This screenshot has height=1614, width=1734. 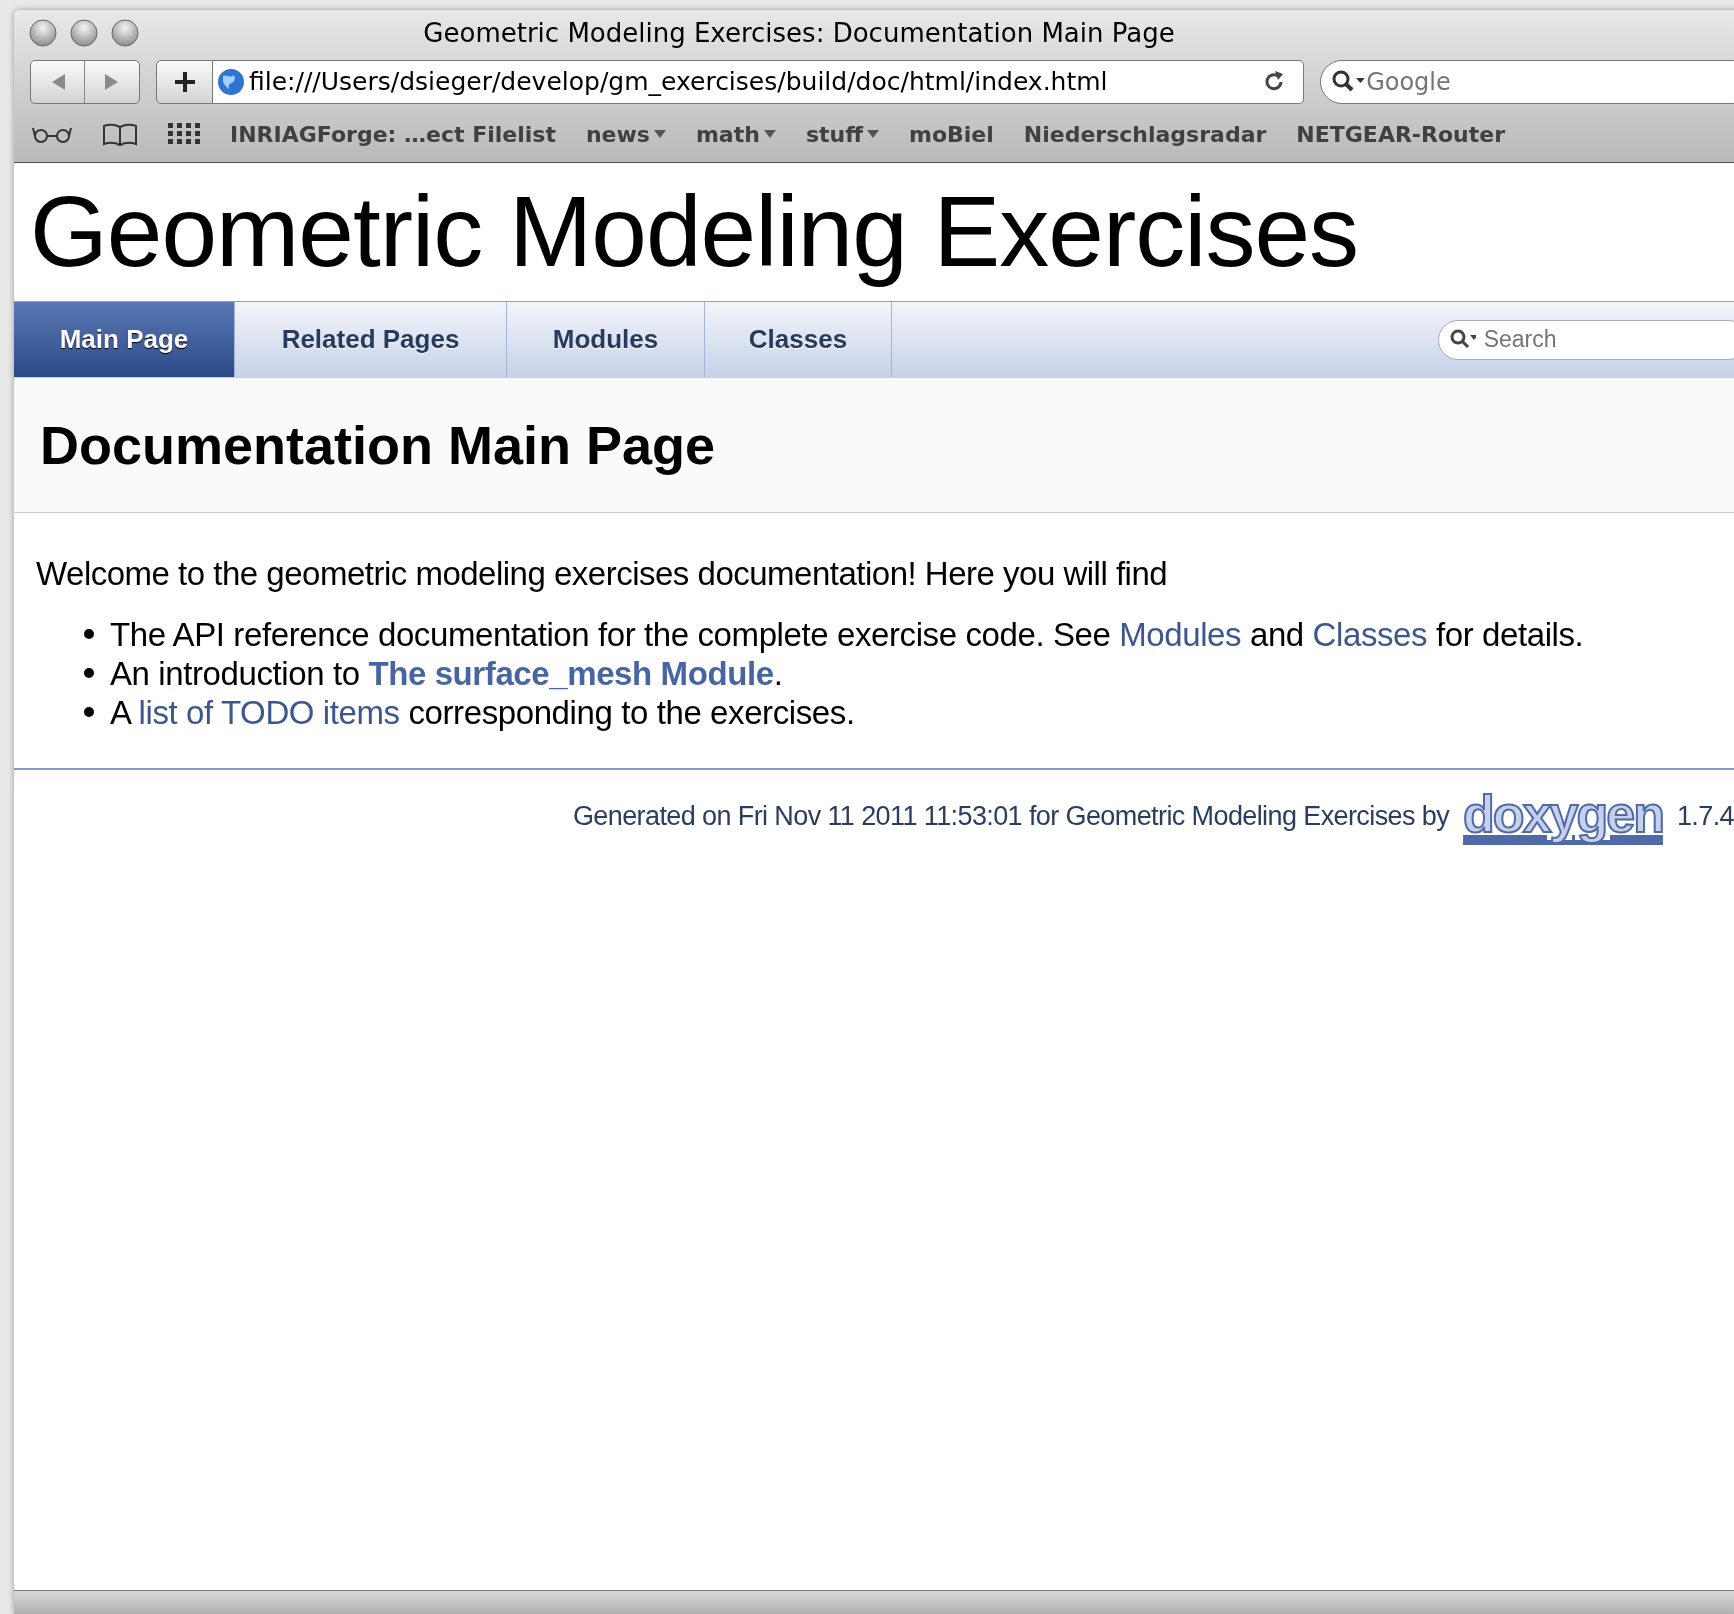 What do you see at coordinates (606, 339) in the screenshot?
I see `nav-tab: Modules` at bounding box center [606, 339].